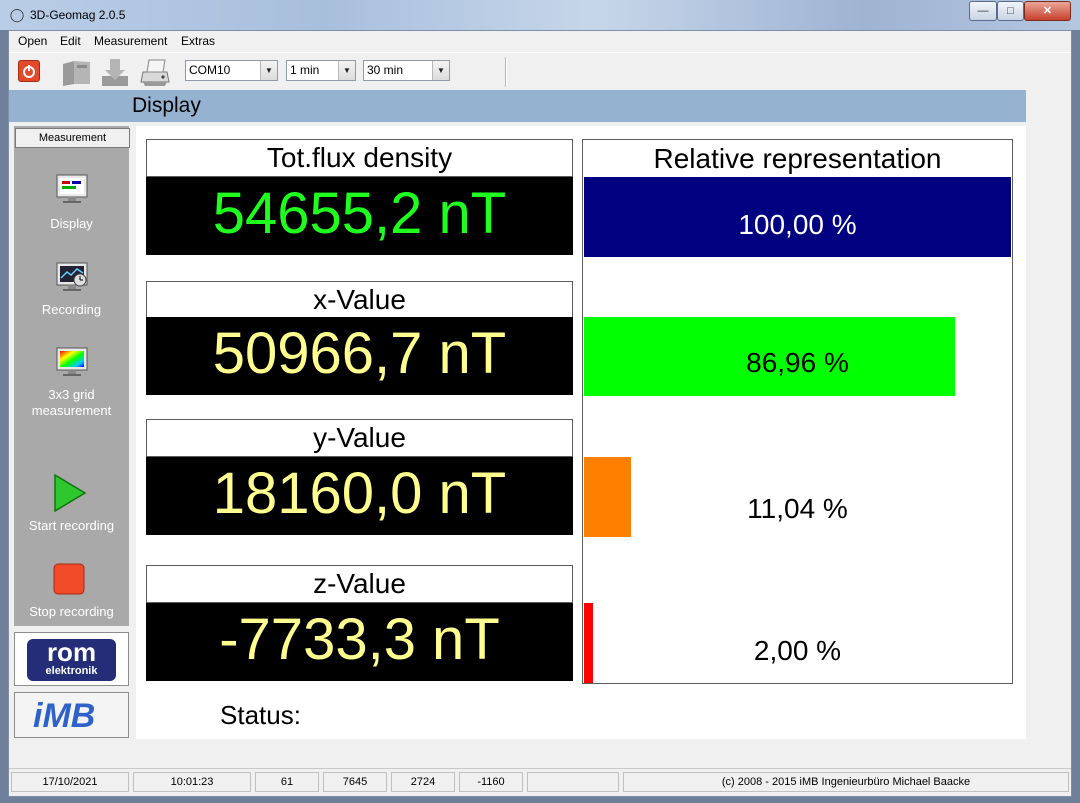 The width and height of the screenshot is (1080, 803). I want to click on toolbar: COM10 ▼ 1 min ▼ 30 min ▼, so click(540, 71).